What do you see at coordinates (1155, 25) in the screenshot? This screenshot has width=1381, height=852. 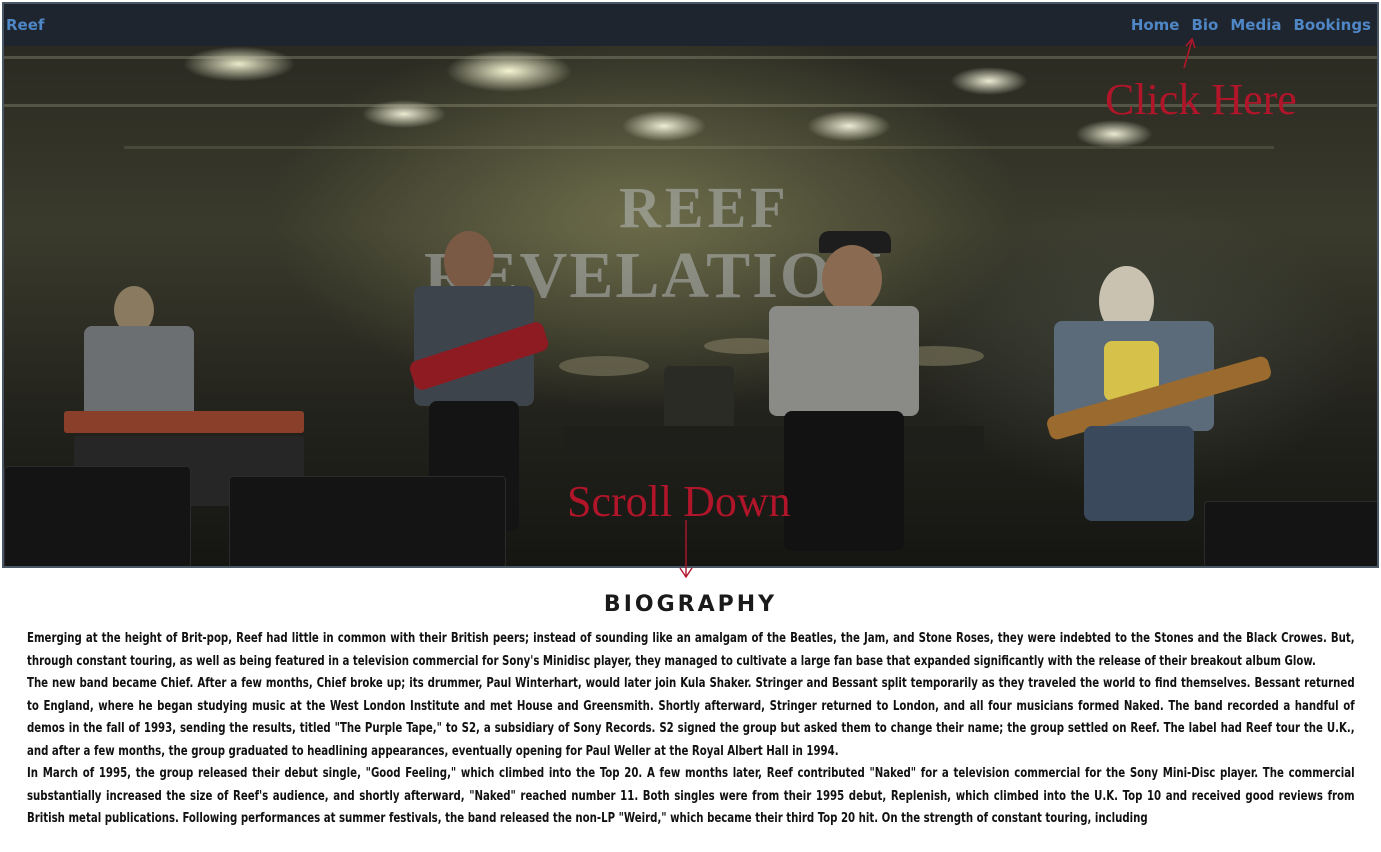 I see `nav-link-home: Home` at bounding box center [1155, 25].